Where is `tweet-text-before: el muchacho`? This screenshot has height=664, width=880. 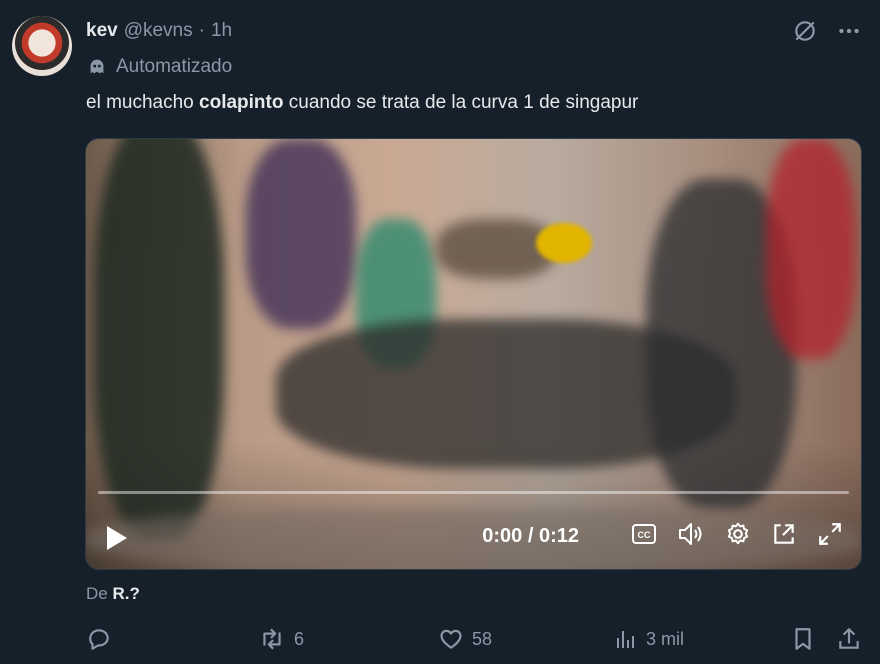
tweet-text-before: el muchacho is located at coordinates (143, 102).